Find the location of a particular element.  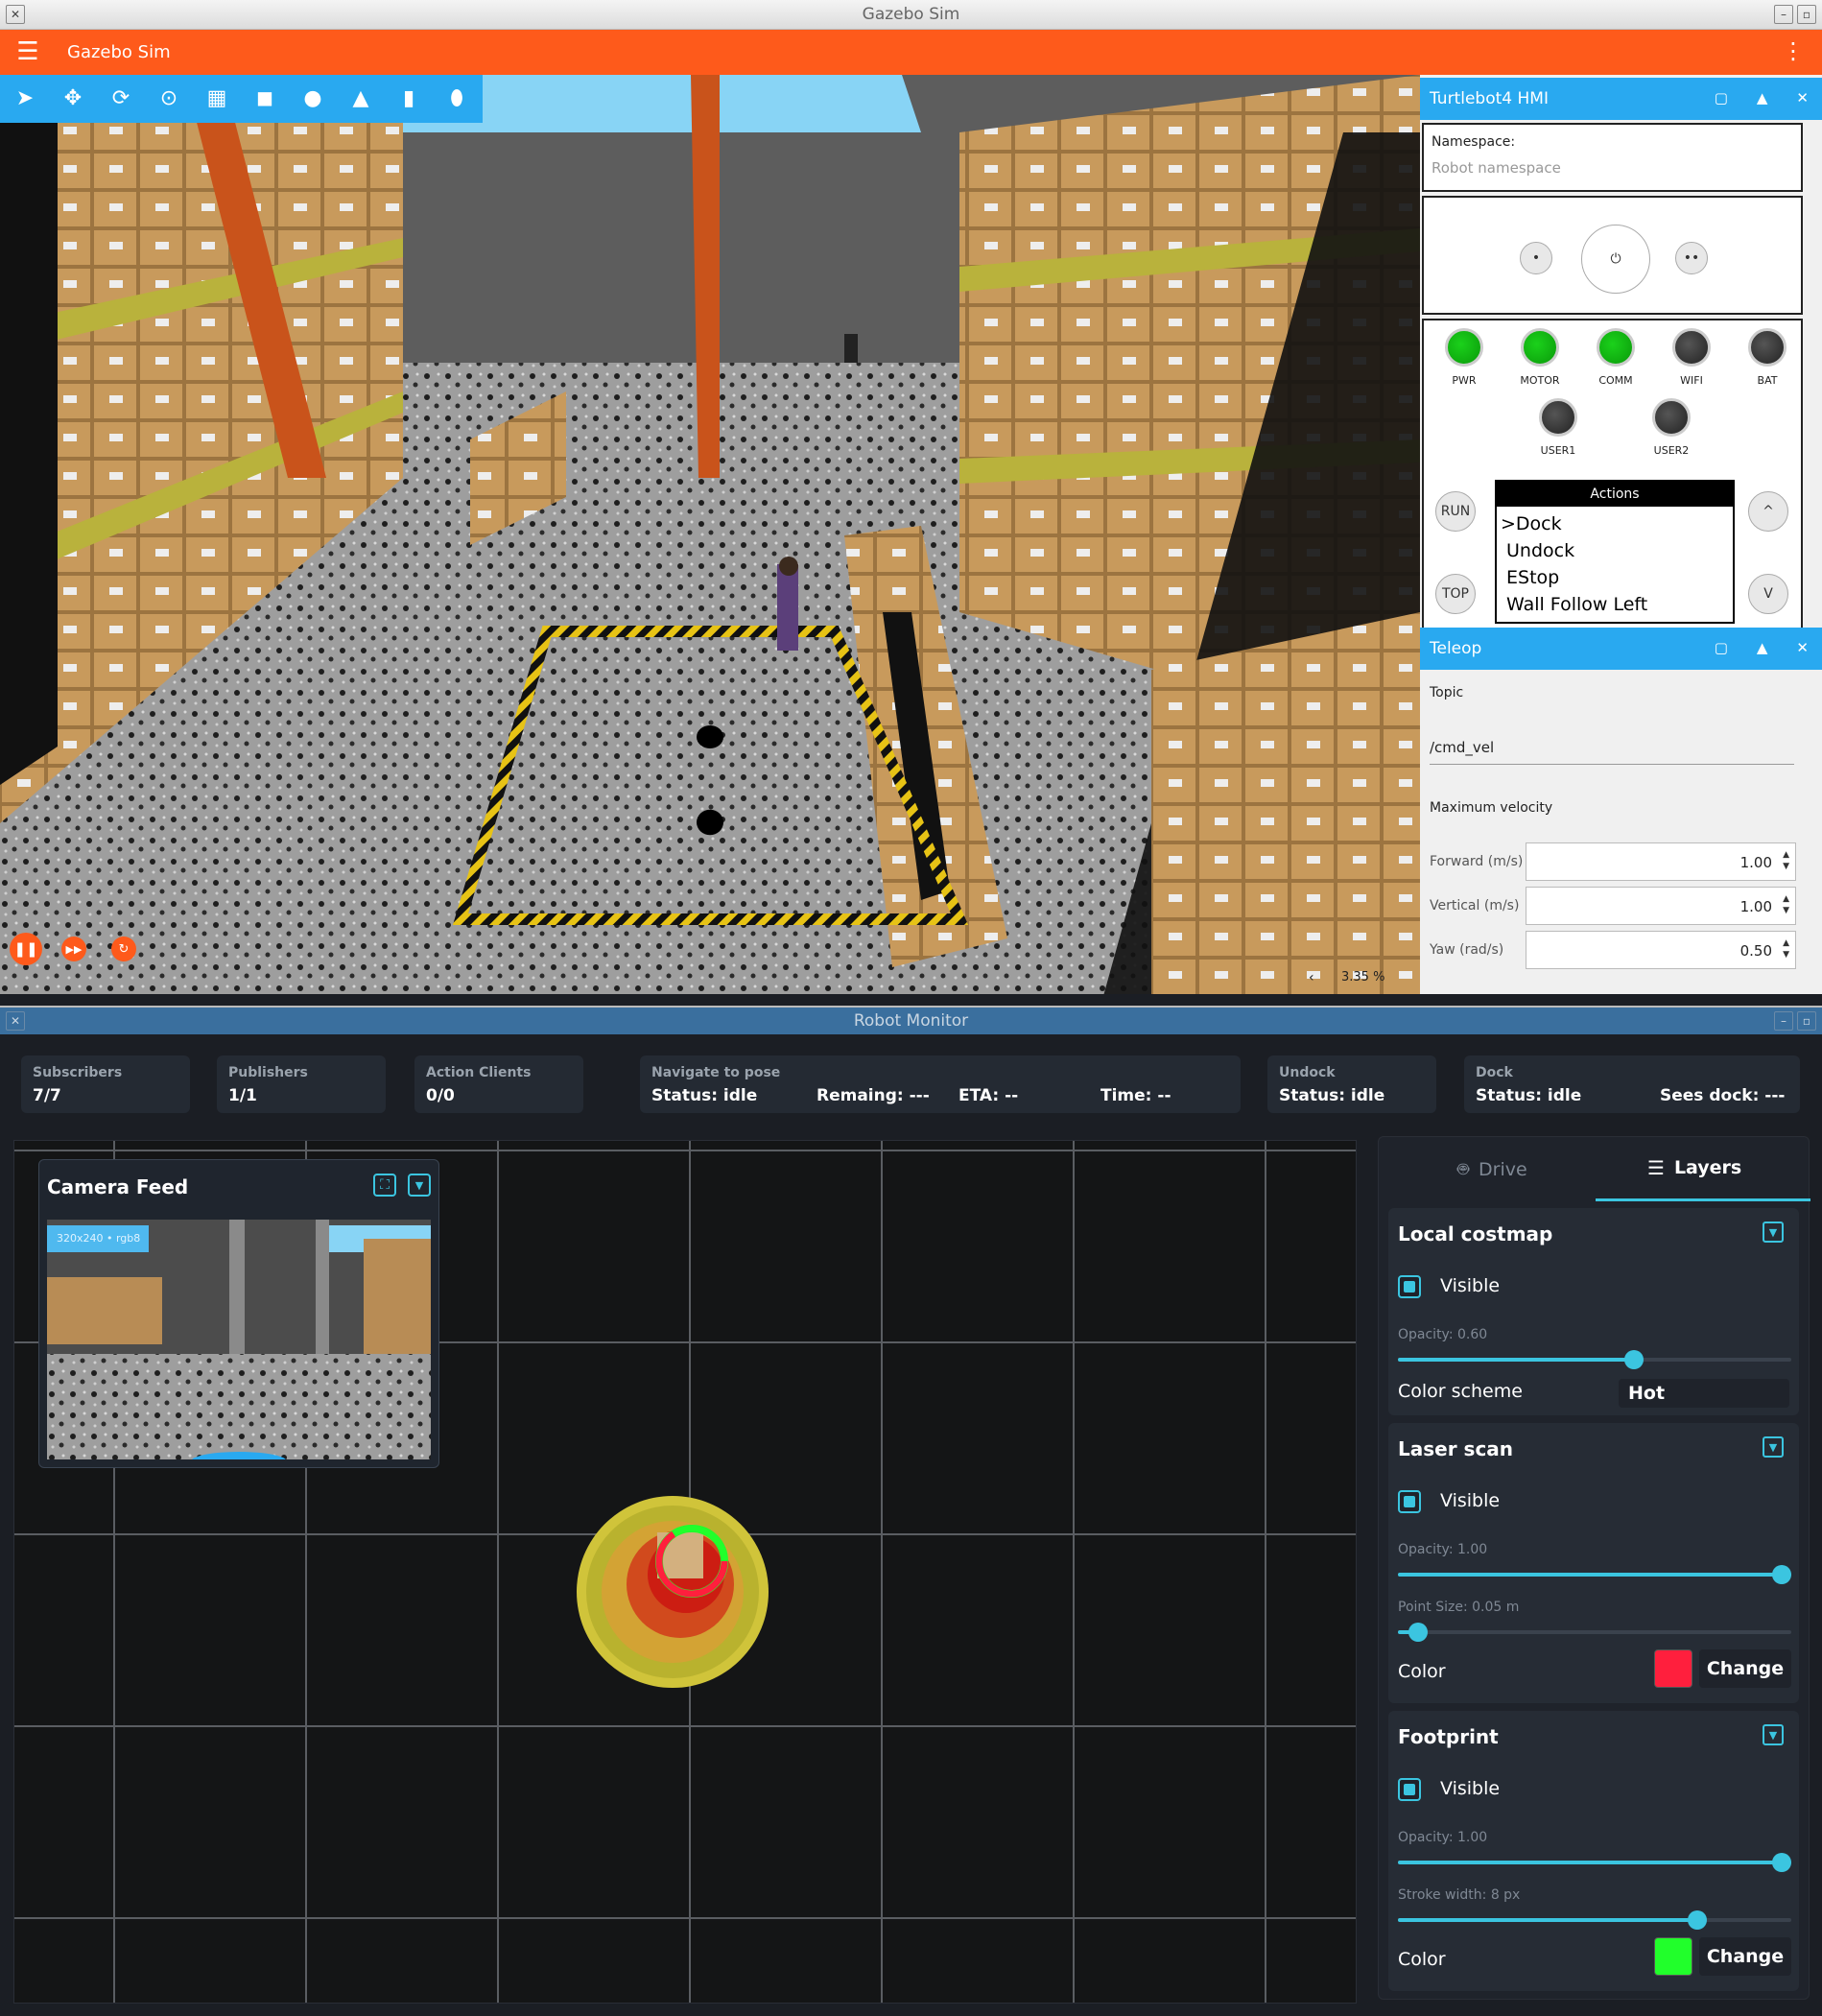

scroll-down-button: V is located at coordinates (1768, 594).